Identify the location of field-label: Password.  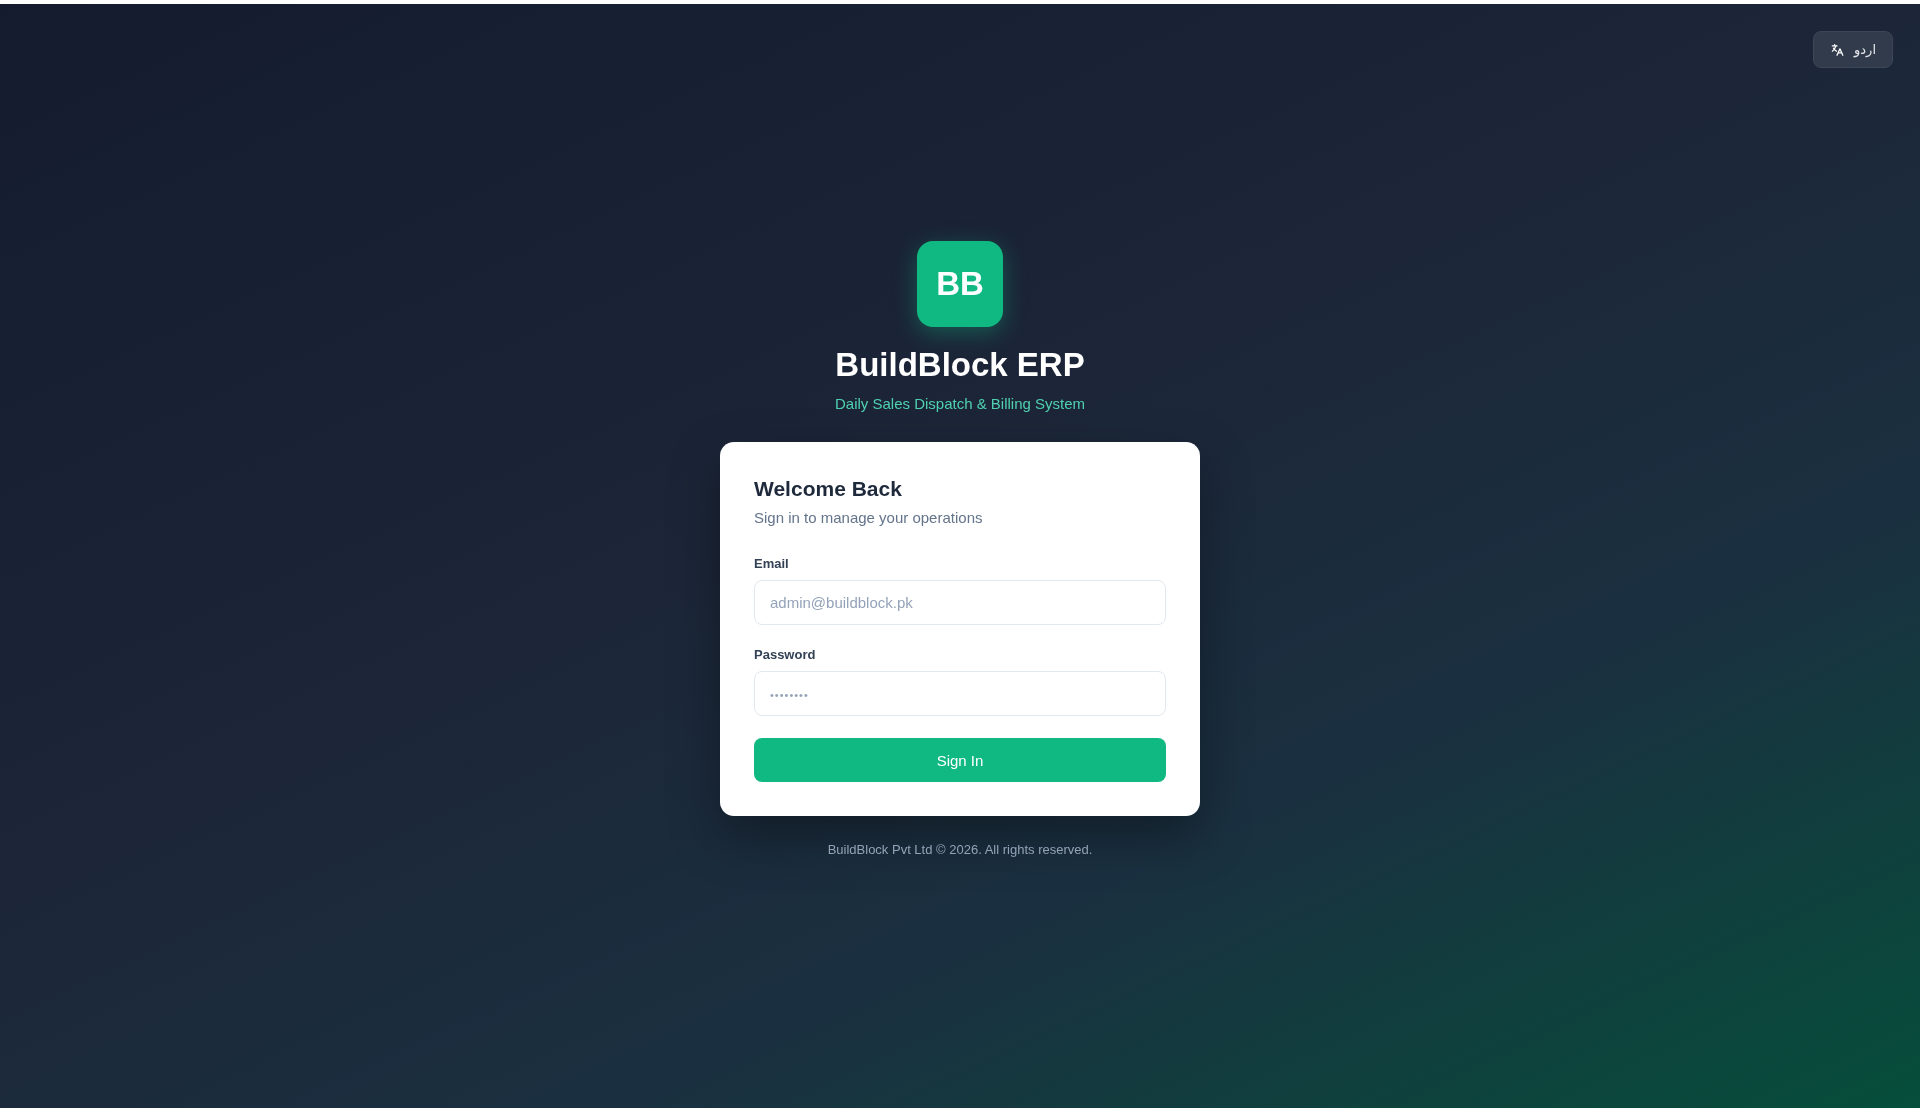
(785, 654).